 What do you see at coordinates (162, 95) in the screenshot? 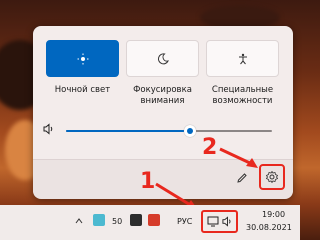
I see `focus-assist-label: Фокусировка внимания` at bounding box center [162, 95].